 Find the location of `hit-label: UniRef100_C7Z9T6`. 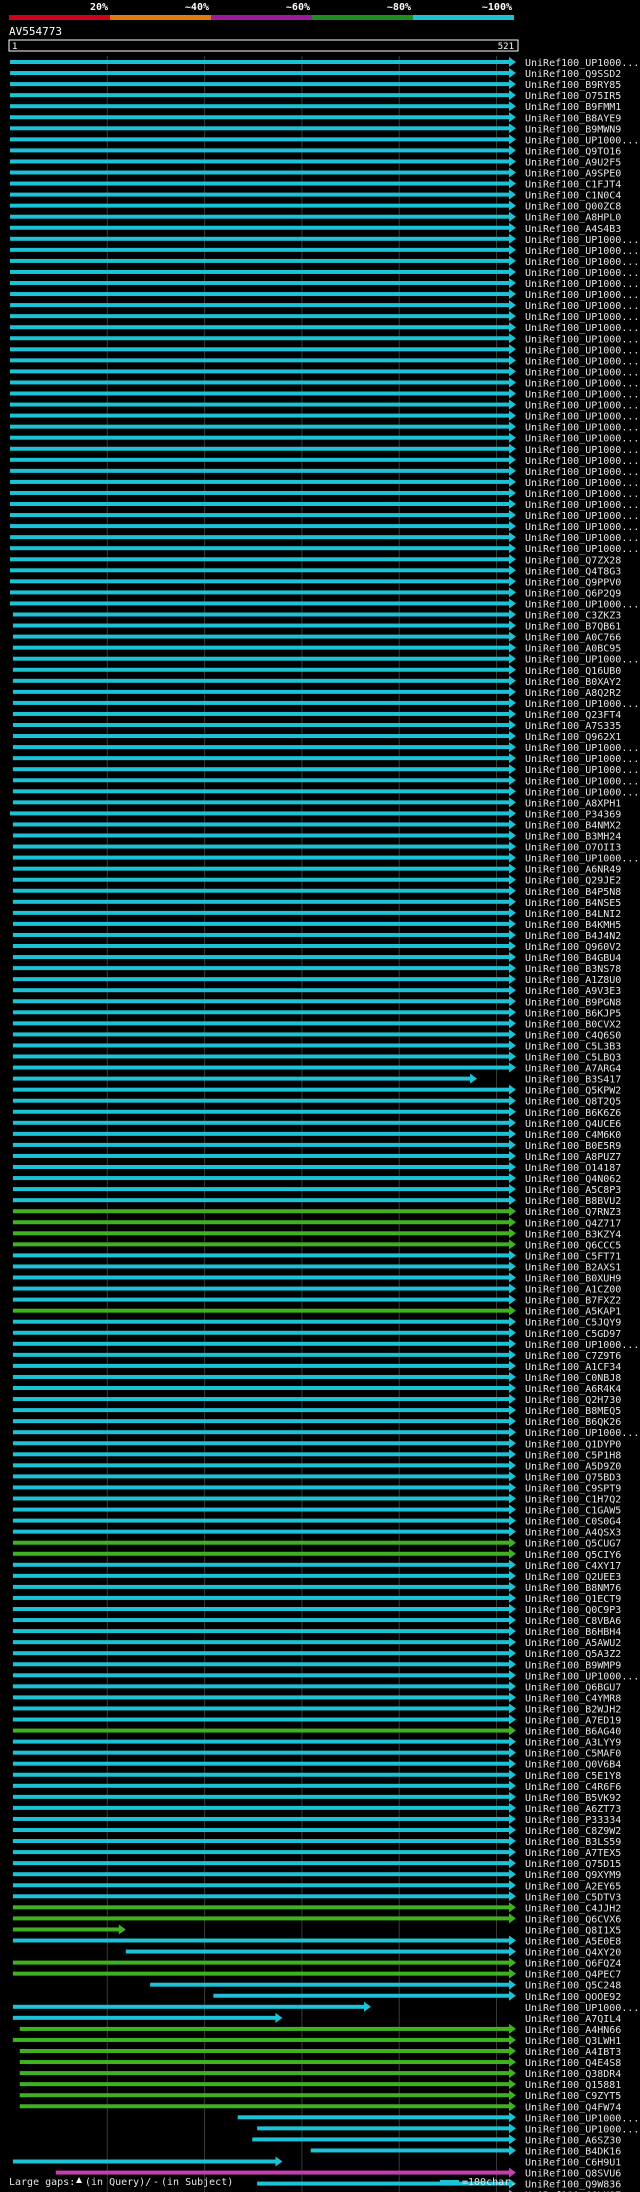

hit-label: UniRef100_C7Z9T6 is located at coordinates (573, 1356).